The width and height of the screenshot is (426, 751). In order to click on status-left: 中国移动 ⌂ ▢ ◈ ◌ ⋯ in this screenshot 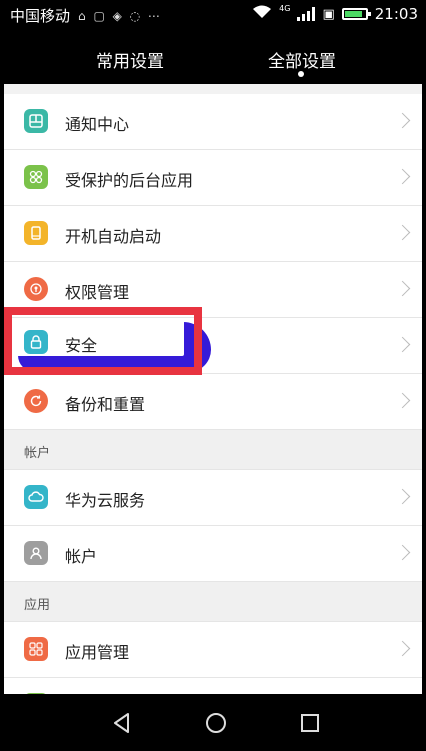, I will do `click(86, 15)`.